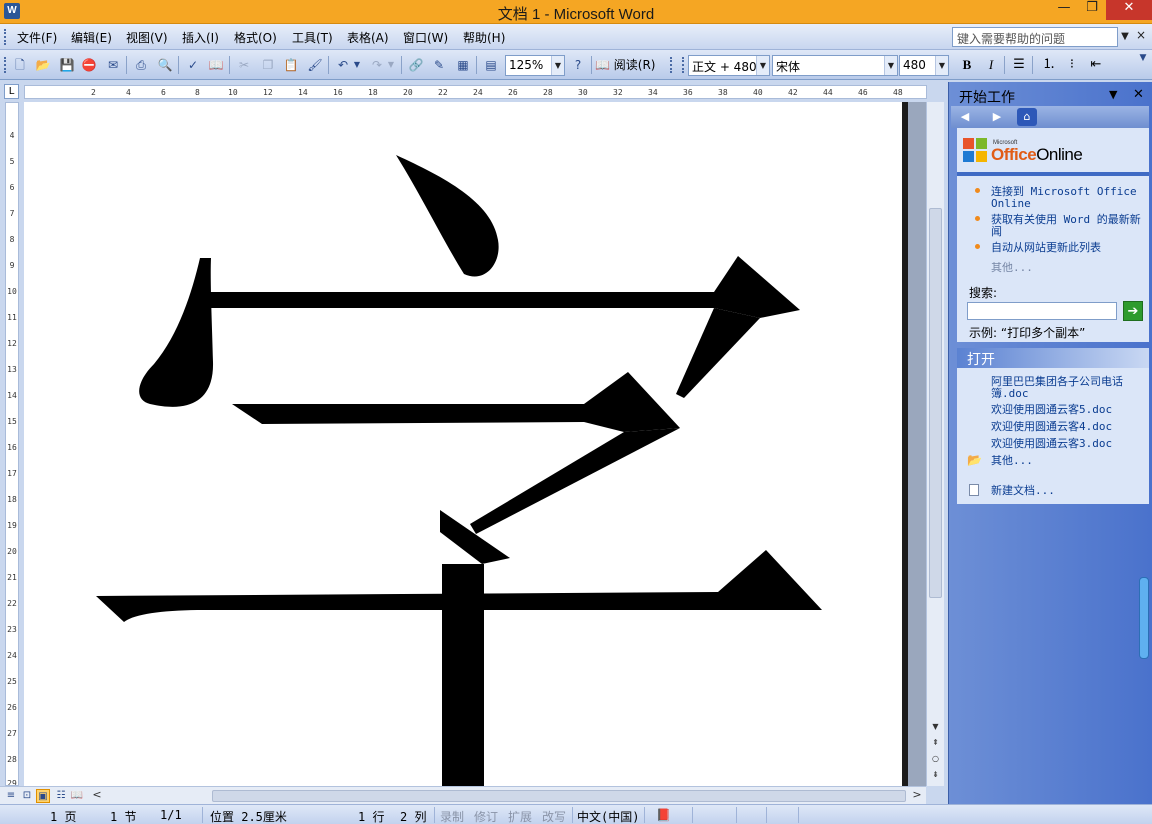  Describe the element at coordinates (377, 65) in the screenshot. I see `redo-icon: ↷` at that location.